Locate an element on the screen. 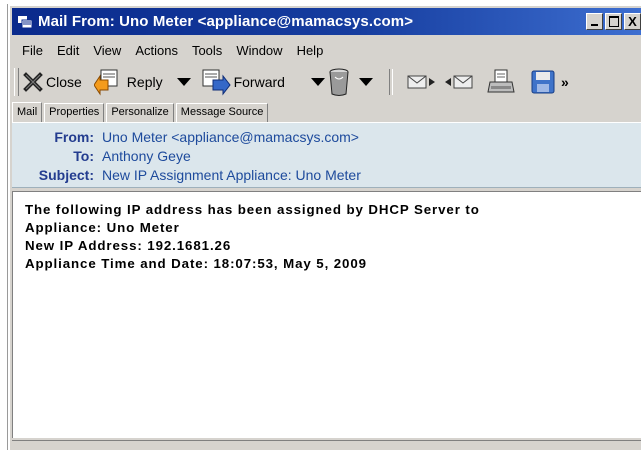 The width and height of the screenshot is (641, 450). reply-button: Reply is located at coordinates (128, 82).